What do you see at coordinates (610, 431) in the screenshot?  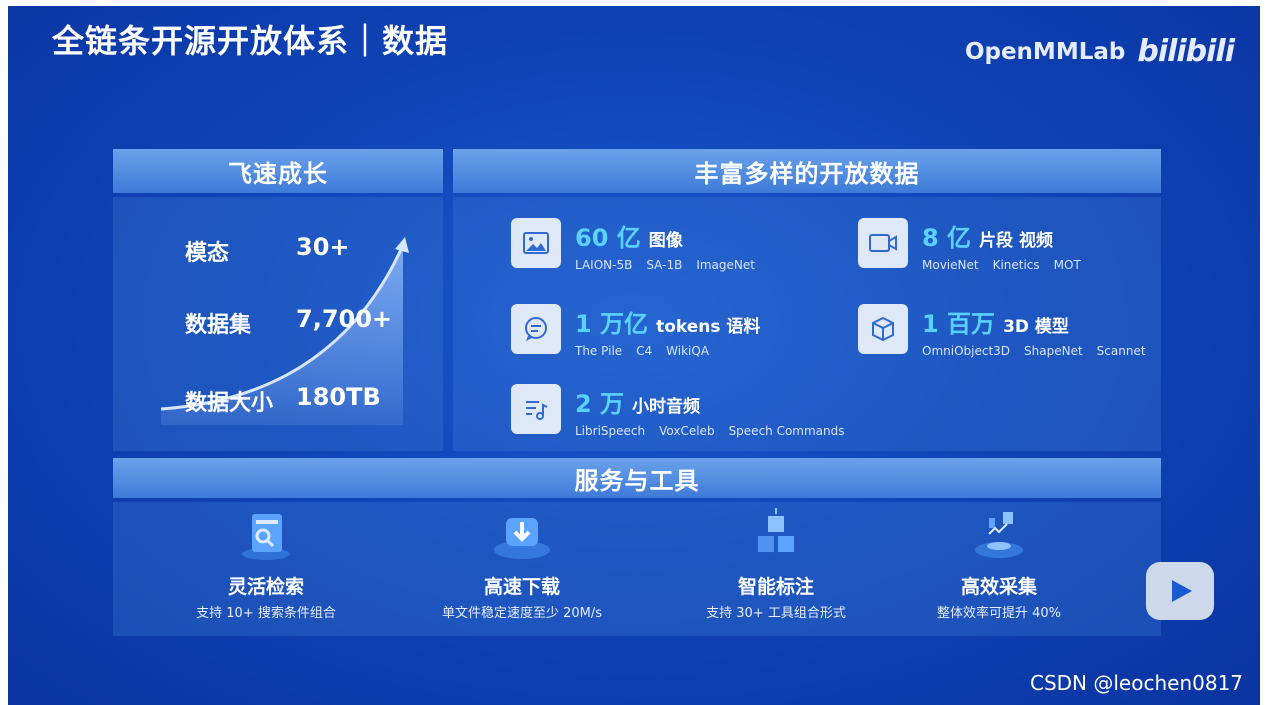 I see `dataset-name: LibriSpeech` at bounding box center [610, 431].